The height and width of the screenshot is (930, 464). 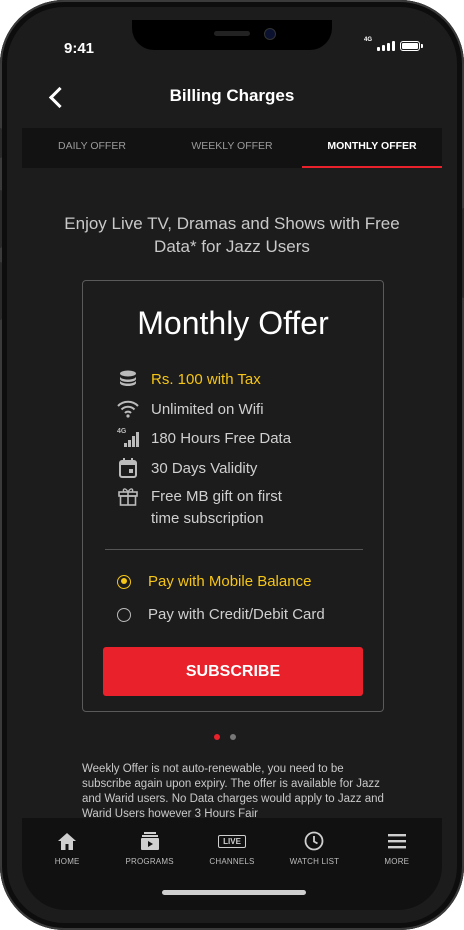 I want to click on nav-watch-list-label: WATCH LIST, so click(x=314, y=861).